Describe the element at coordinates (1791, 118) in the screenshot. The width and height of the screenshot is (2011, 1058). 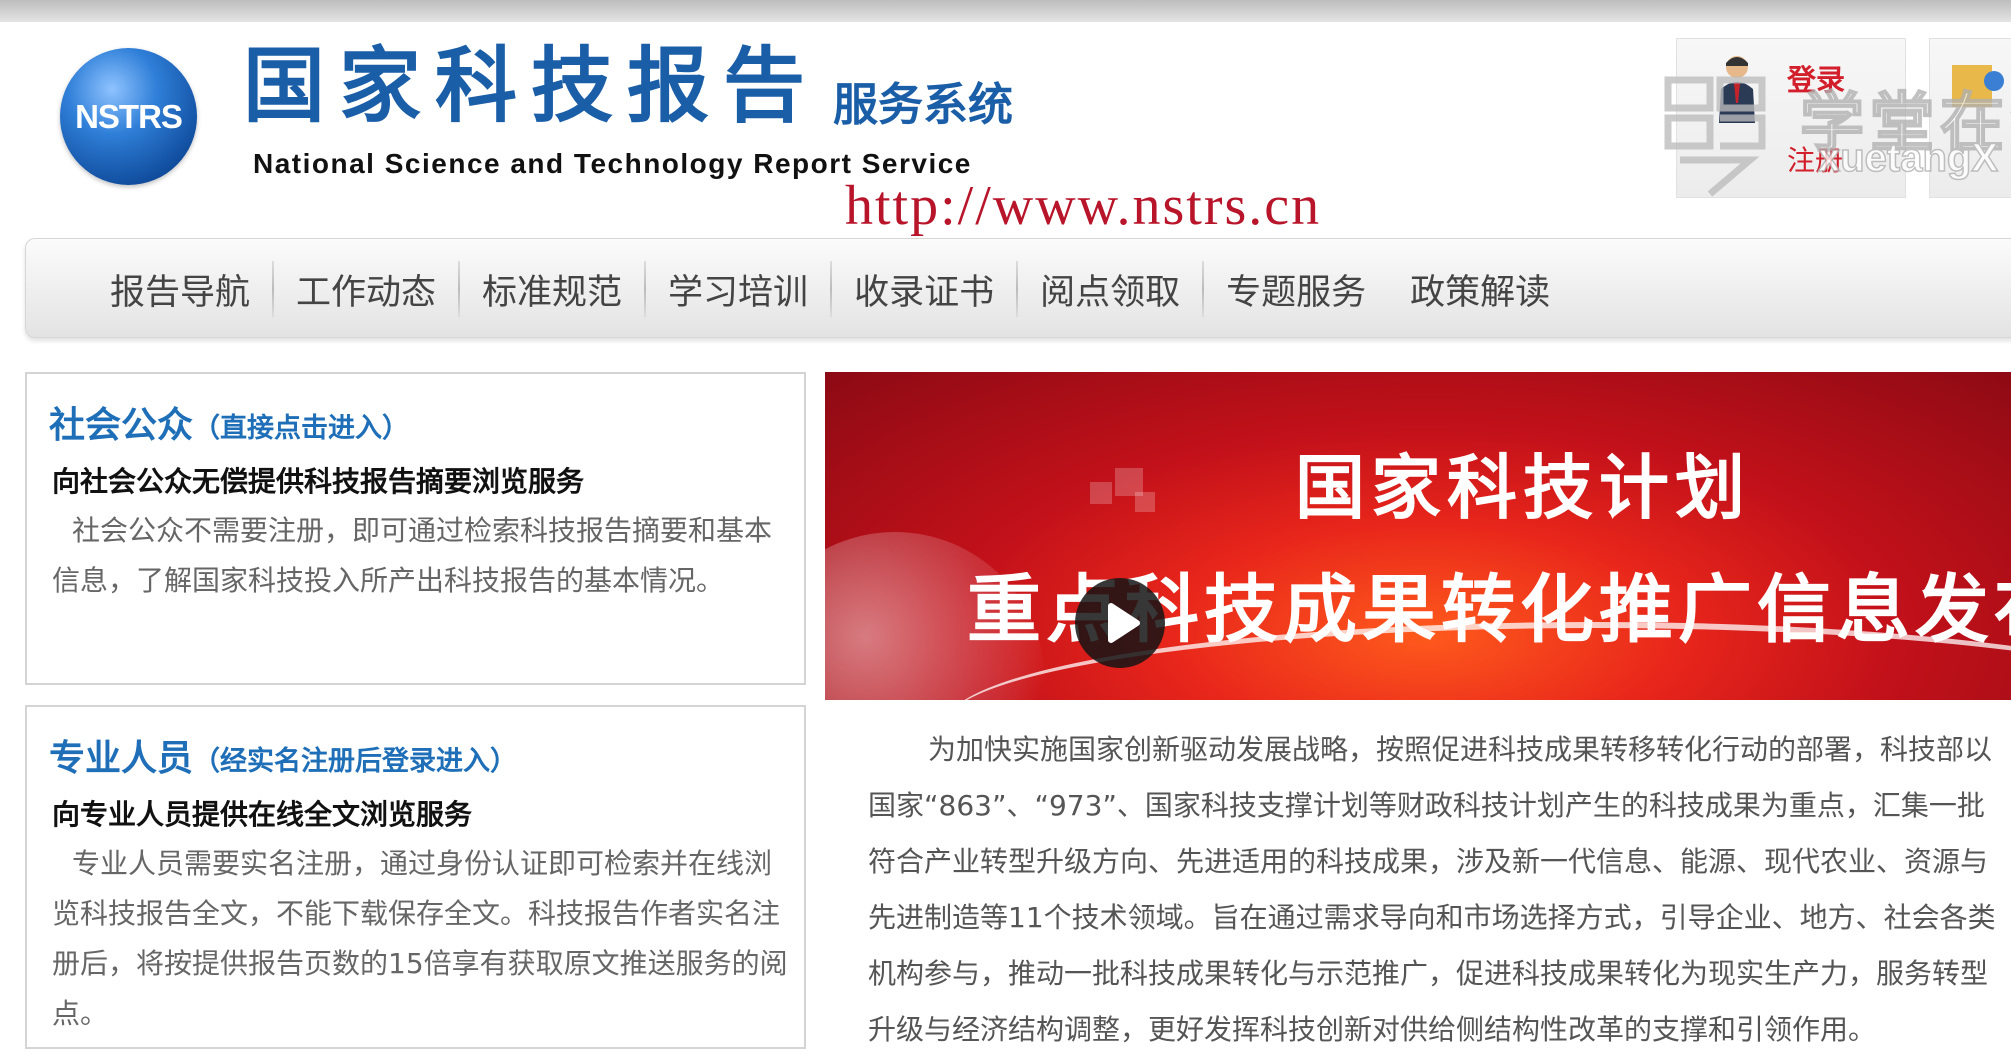
I see `auth-box: 登录 注册` at that location.